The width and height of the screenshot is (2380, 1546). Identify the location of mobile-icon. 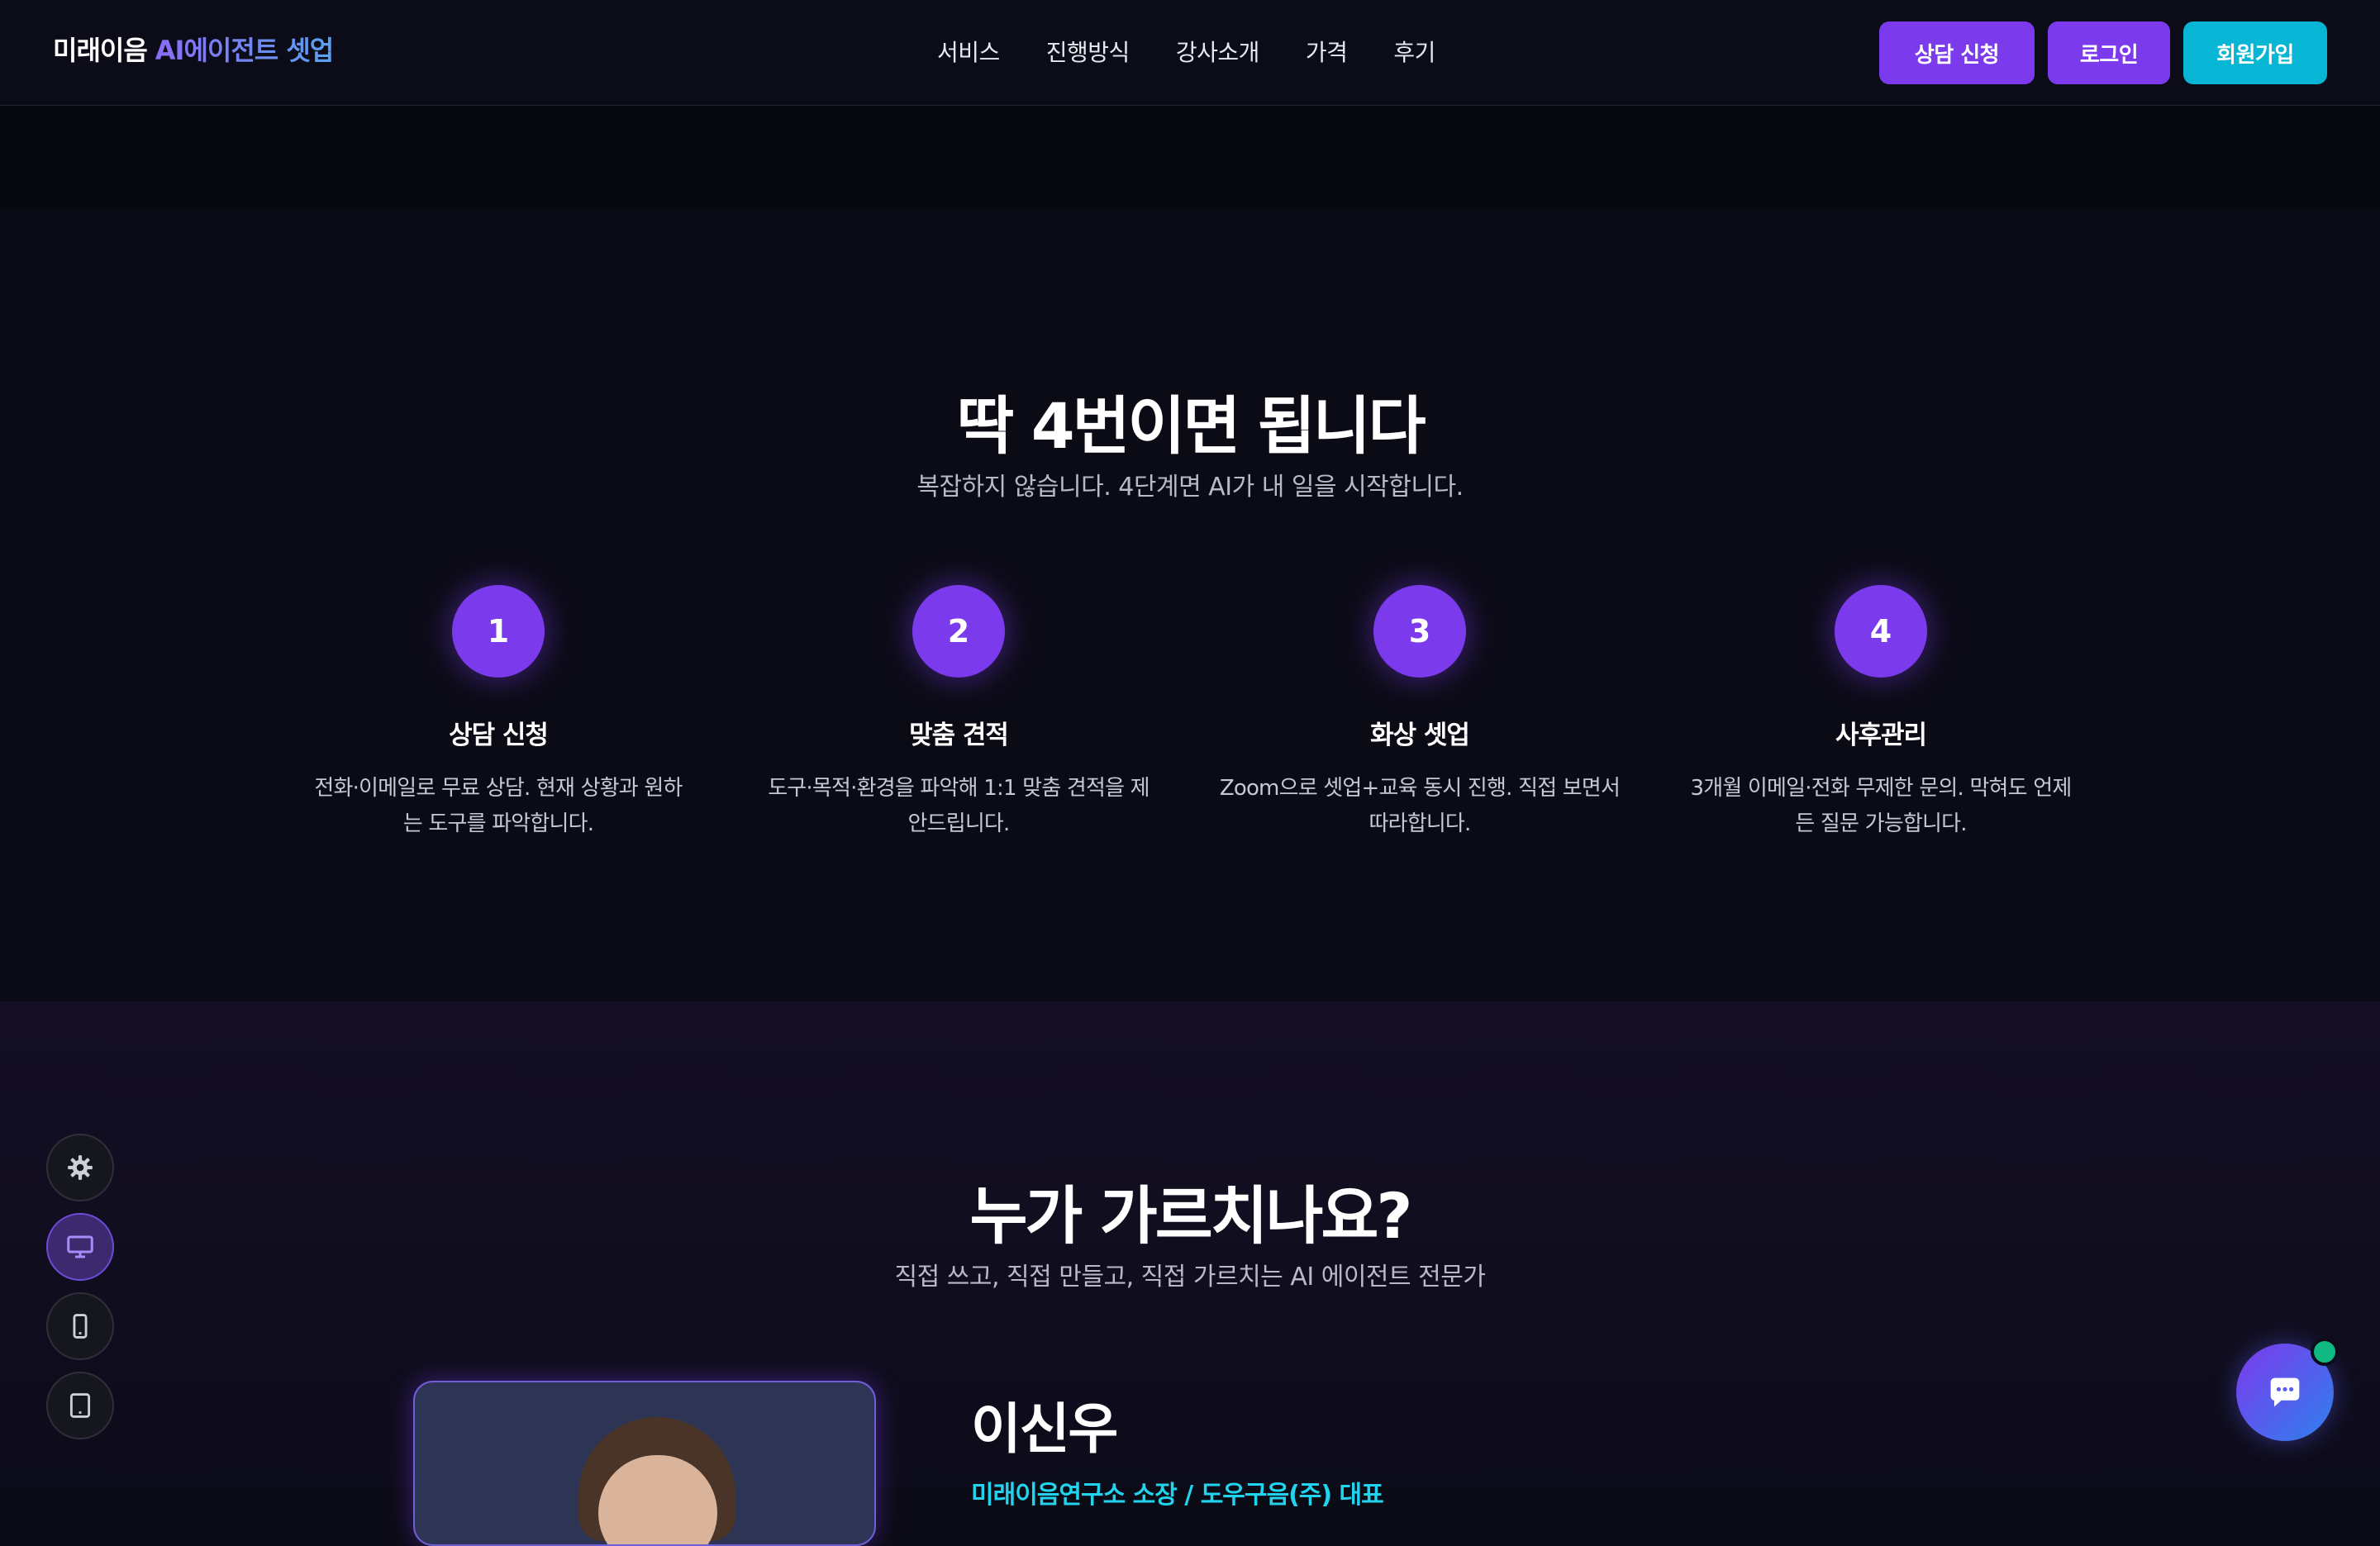
(80, 1326).